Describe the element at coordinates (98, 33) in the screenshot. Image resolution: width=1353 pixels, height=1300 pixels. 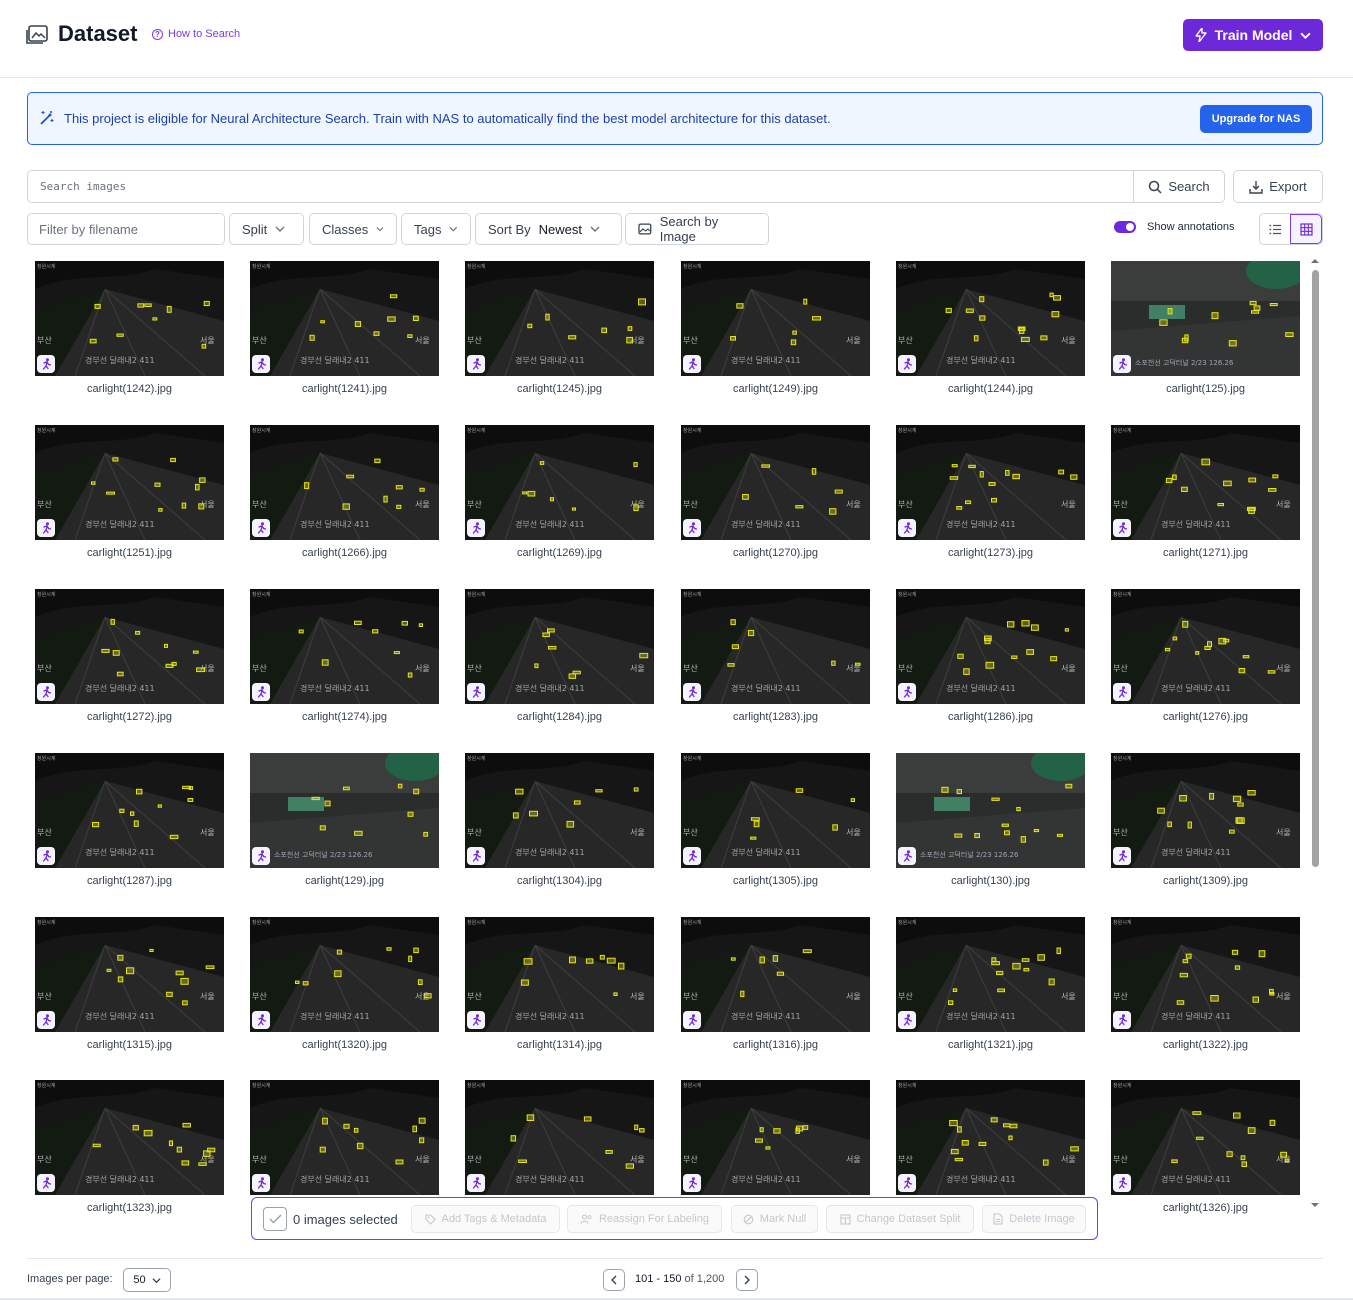
I see `page-title: Dataset` at that location.